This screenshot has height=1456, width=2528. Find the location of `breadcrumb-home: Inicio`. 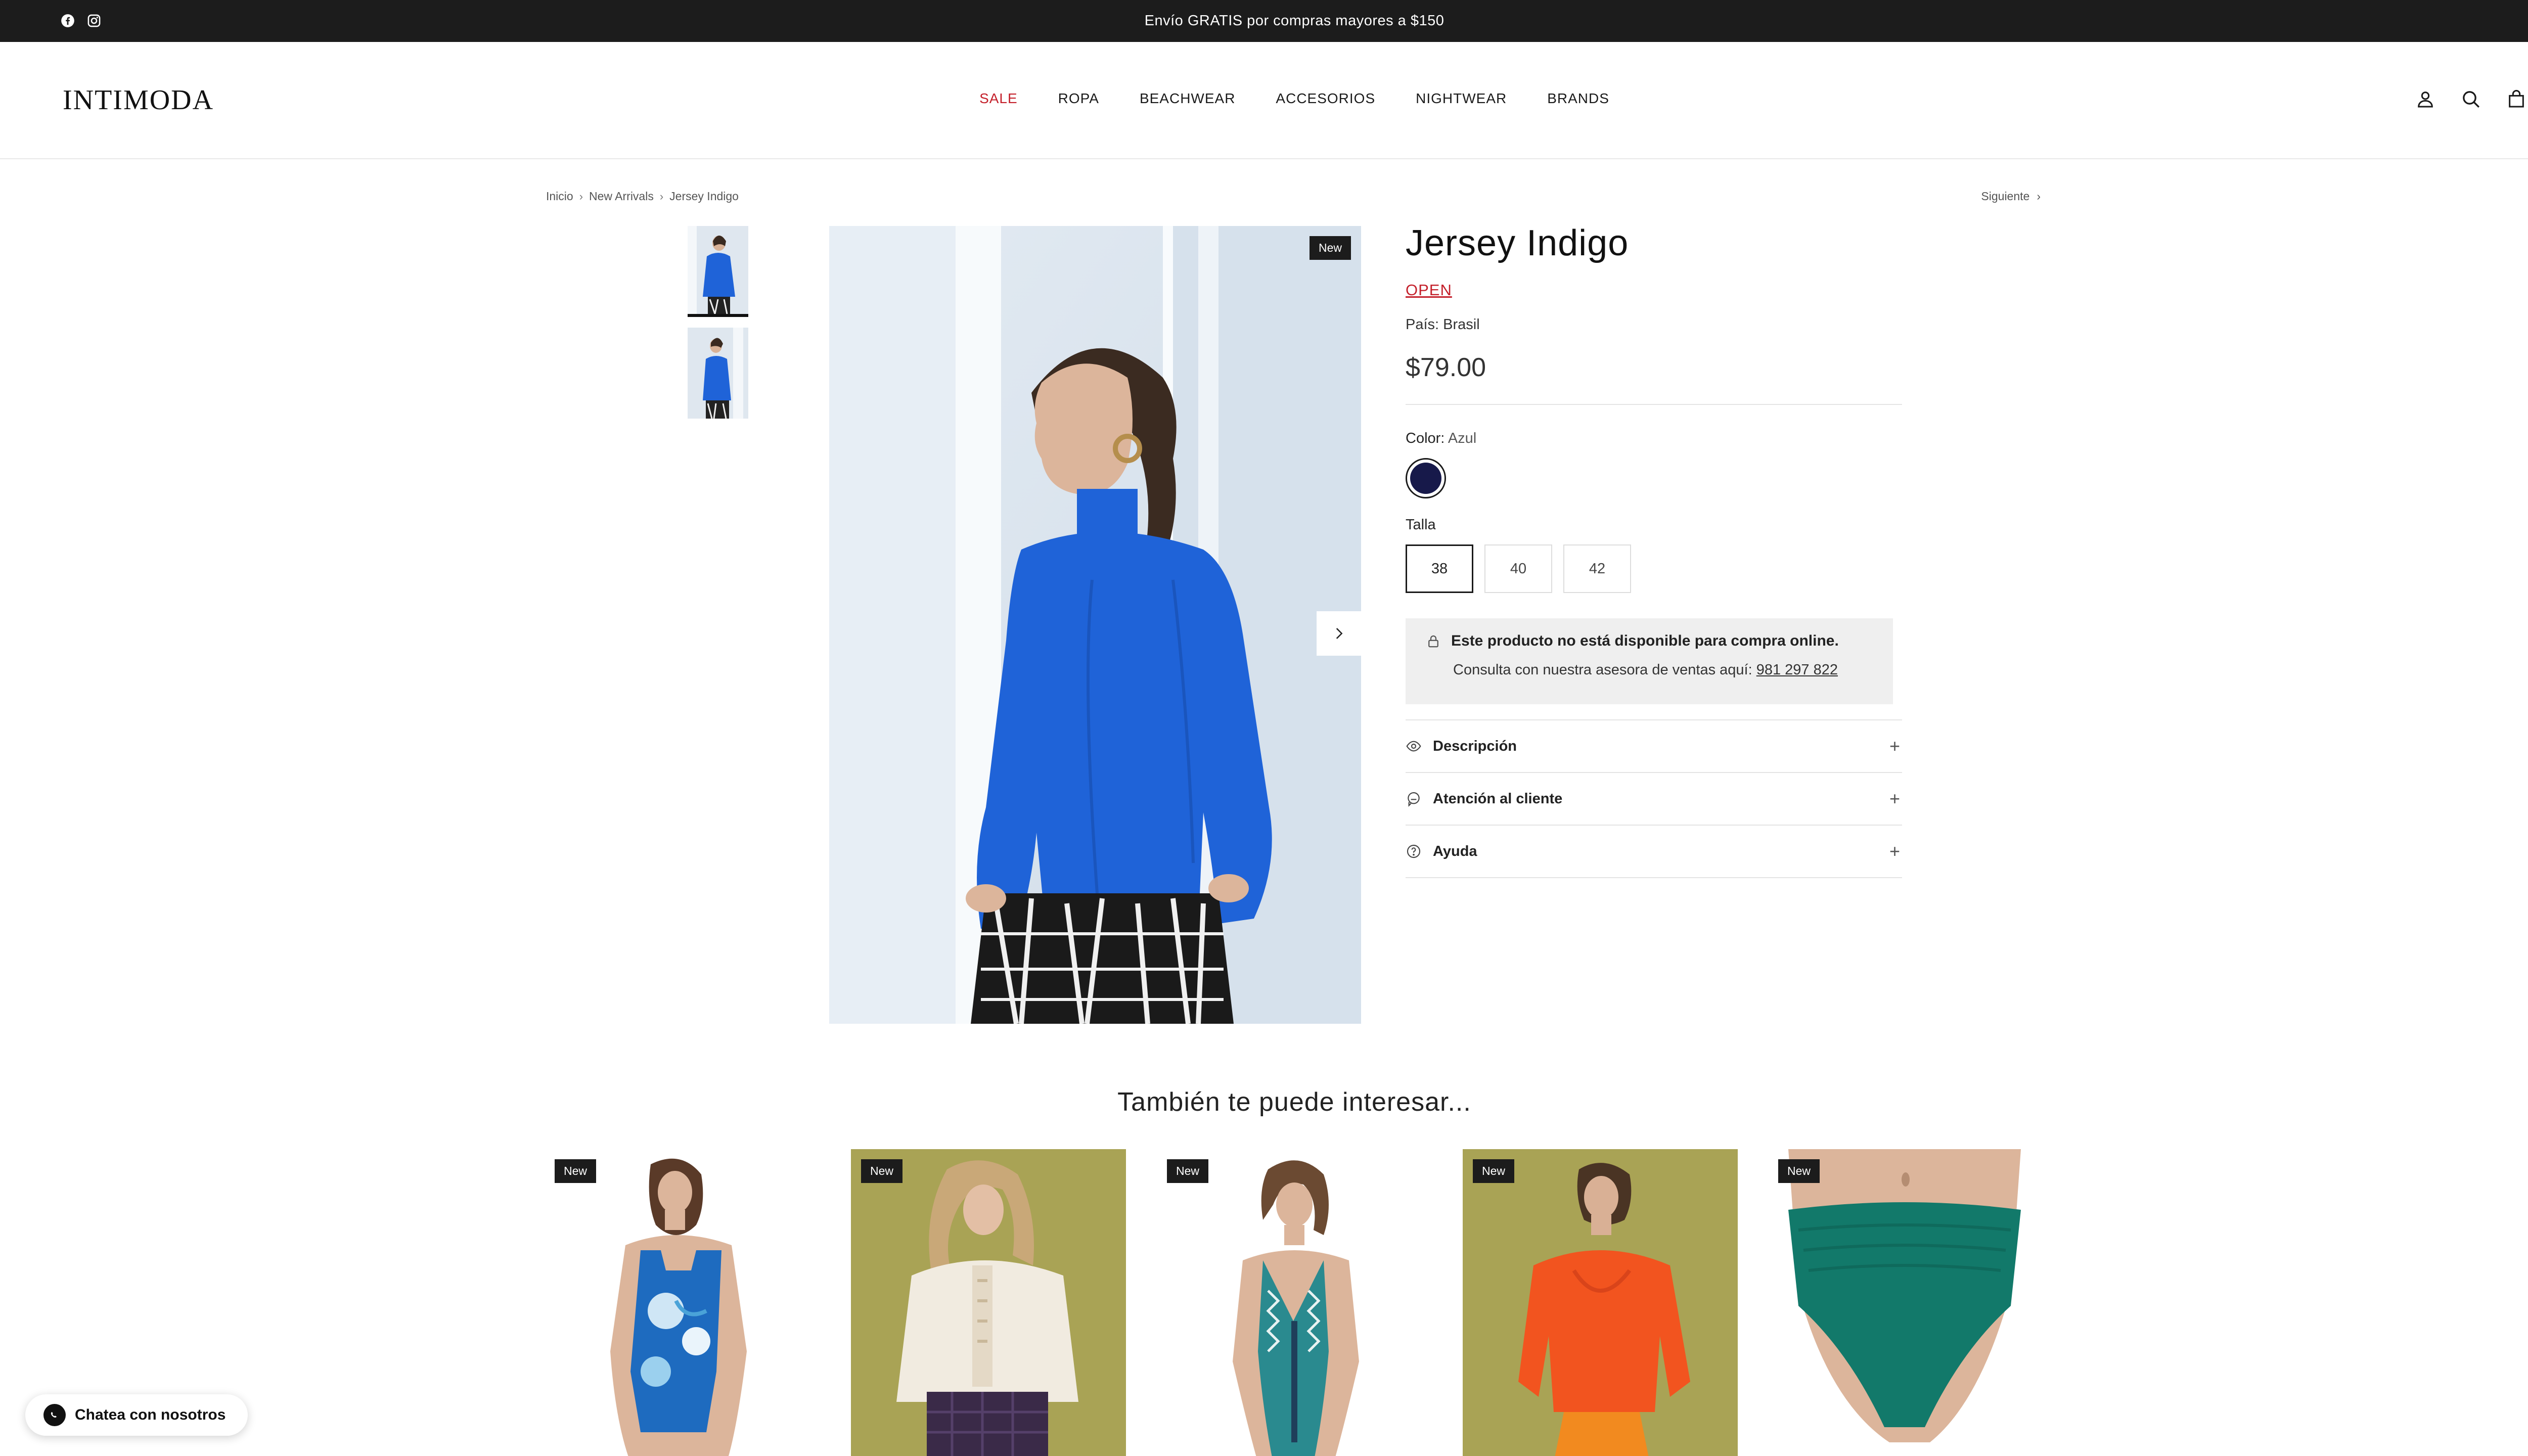

breadcrumb-home: Inicio is located at coordinates (560, 196).